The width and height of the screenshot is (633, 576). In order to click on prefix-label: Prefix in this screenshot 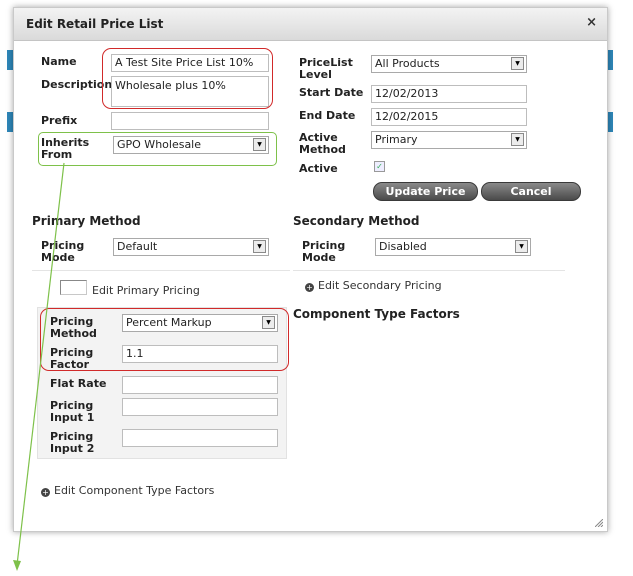, I will do `click(59, 120)`.